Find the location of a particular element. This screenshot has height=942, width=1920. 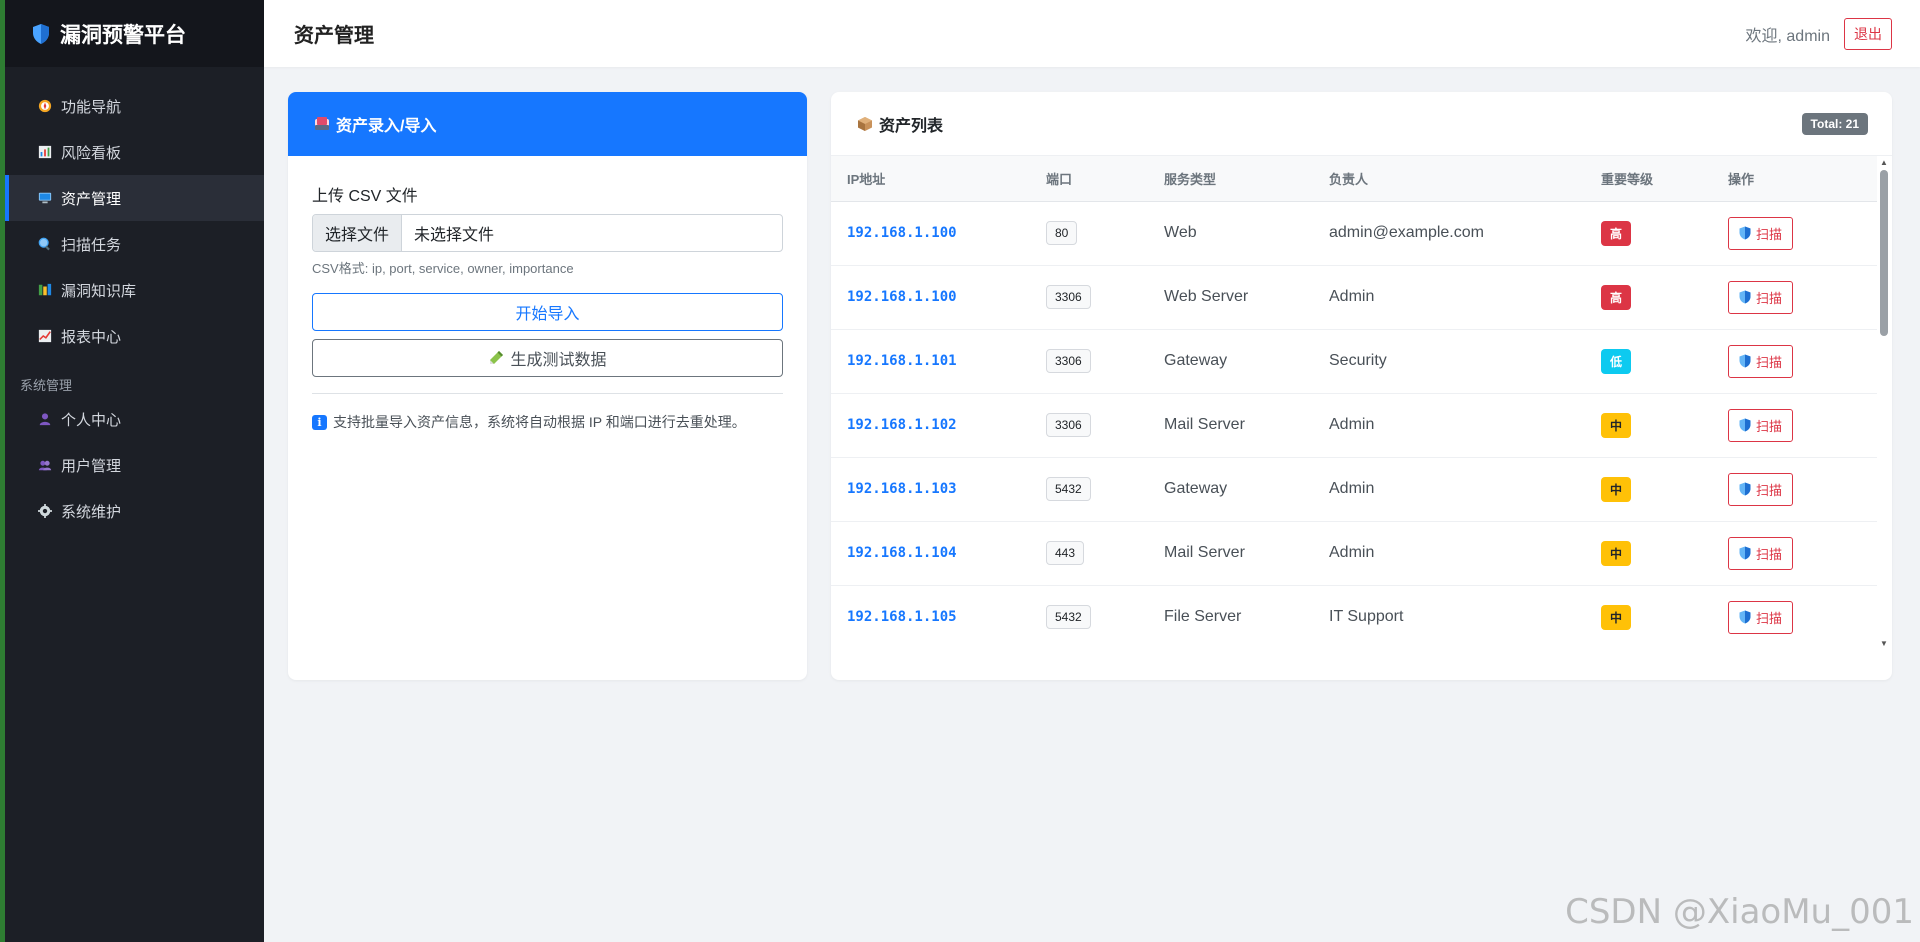

users-icon is located at coordinates (45, 465).